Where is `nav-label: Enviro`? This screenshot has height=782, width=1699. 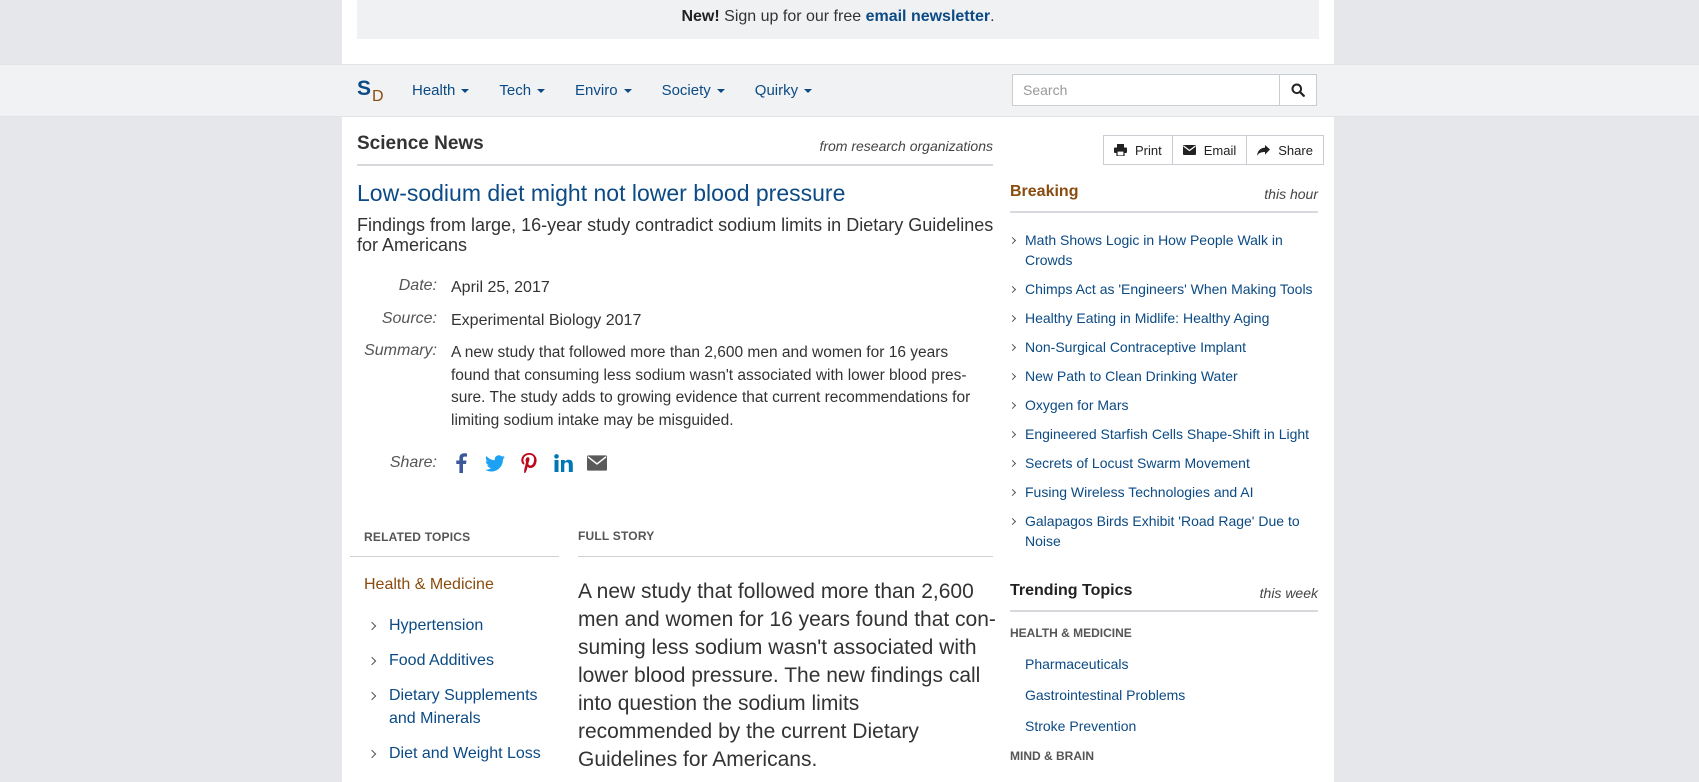 nav-label: Enviro is located at coordinates (596, 90).